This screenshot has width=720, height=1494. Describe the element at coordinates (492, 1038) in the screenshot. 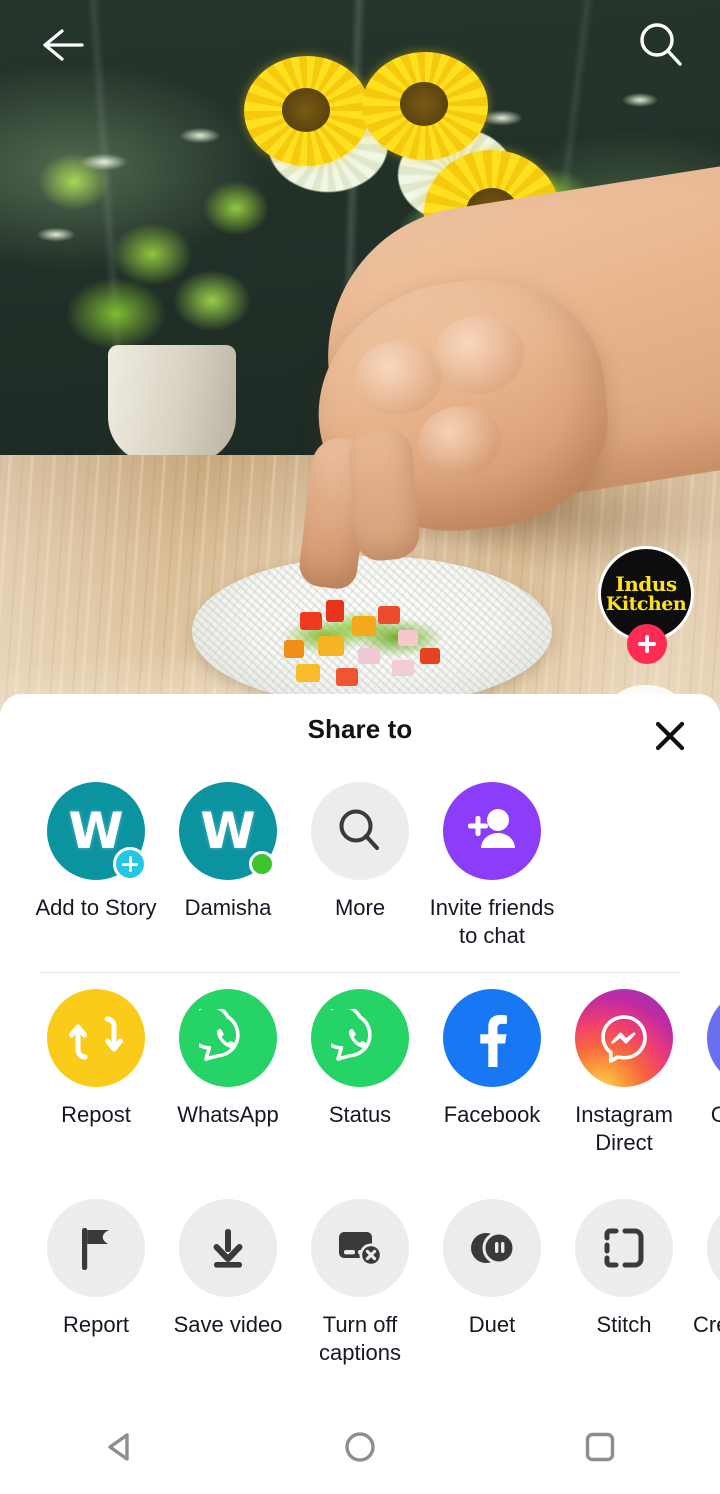

I see `facebook-icon` at that location.